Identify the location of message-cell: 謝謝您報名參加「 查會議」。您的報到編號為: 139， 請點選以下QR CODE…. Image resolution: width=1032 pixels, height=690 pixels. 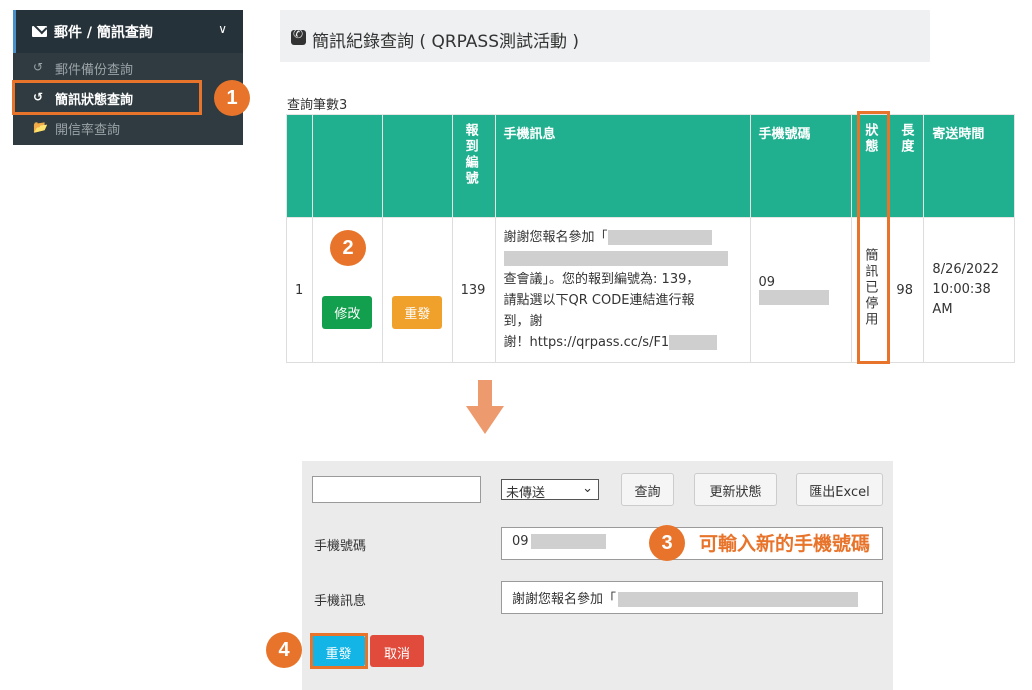
(622, 290).